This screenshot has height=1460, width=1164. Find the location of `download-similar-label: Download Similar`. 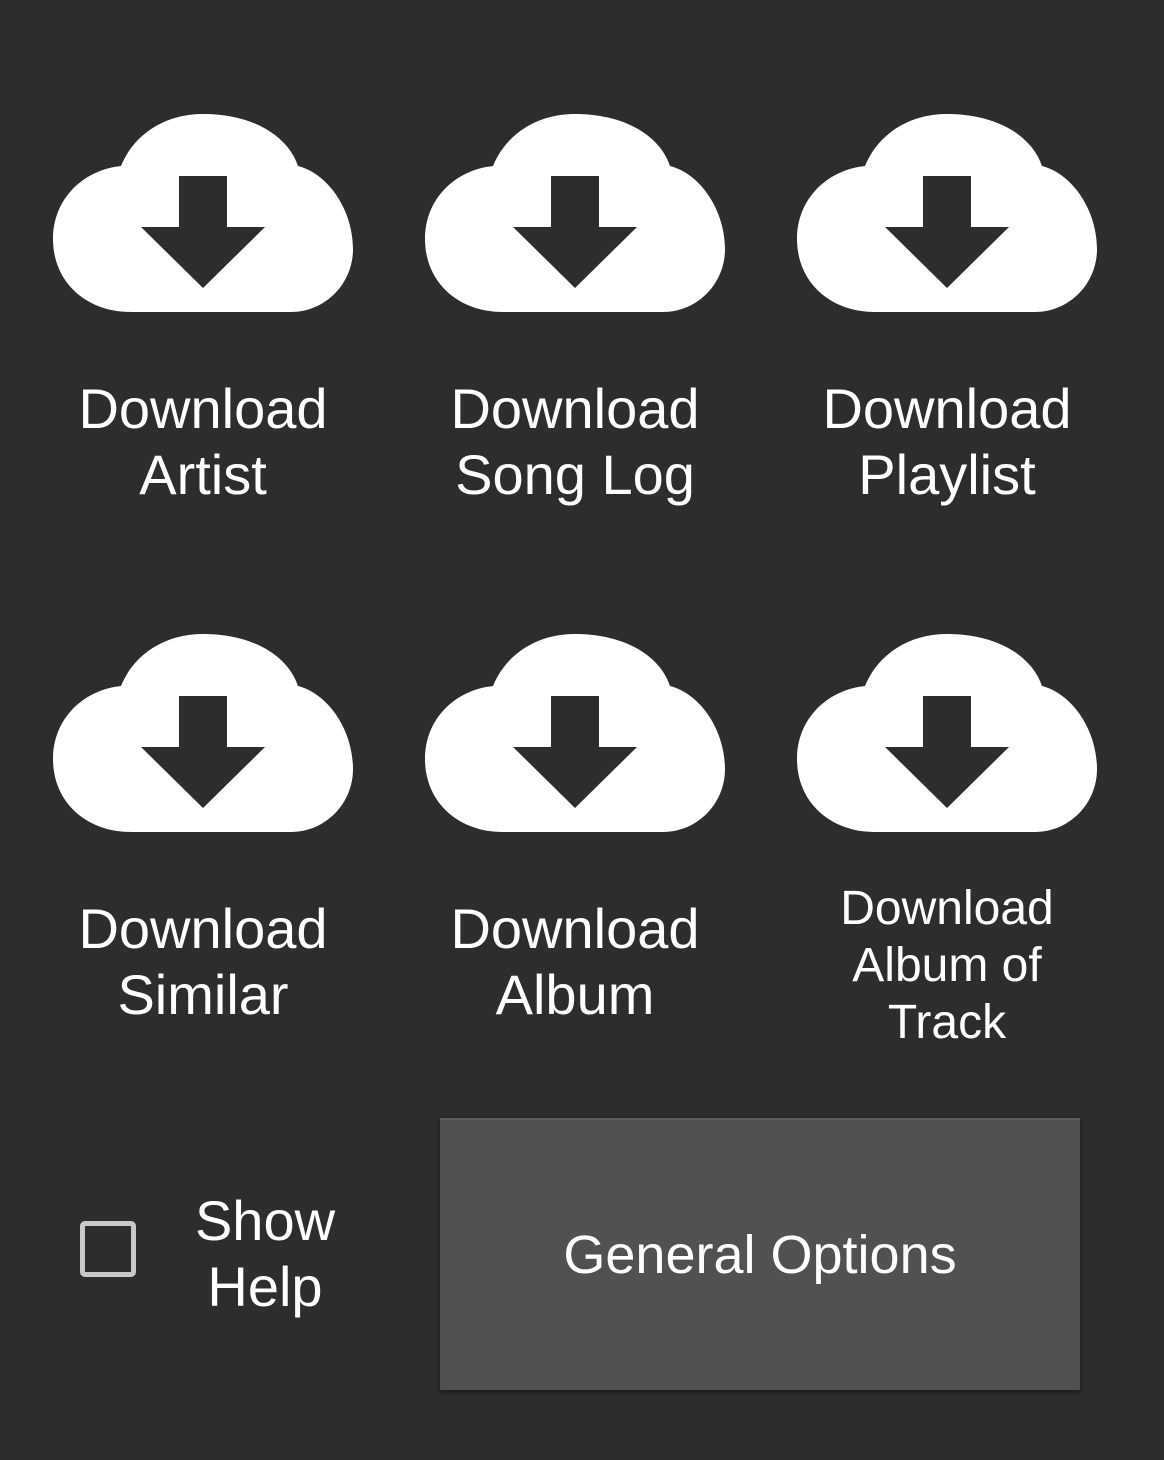

download-similar-label: Download Similar is located at coordinates (203, 961).